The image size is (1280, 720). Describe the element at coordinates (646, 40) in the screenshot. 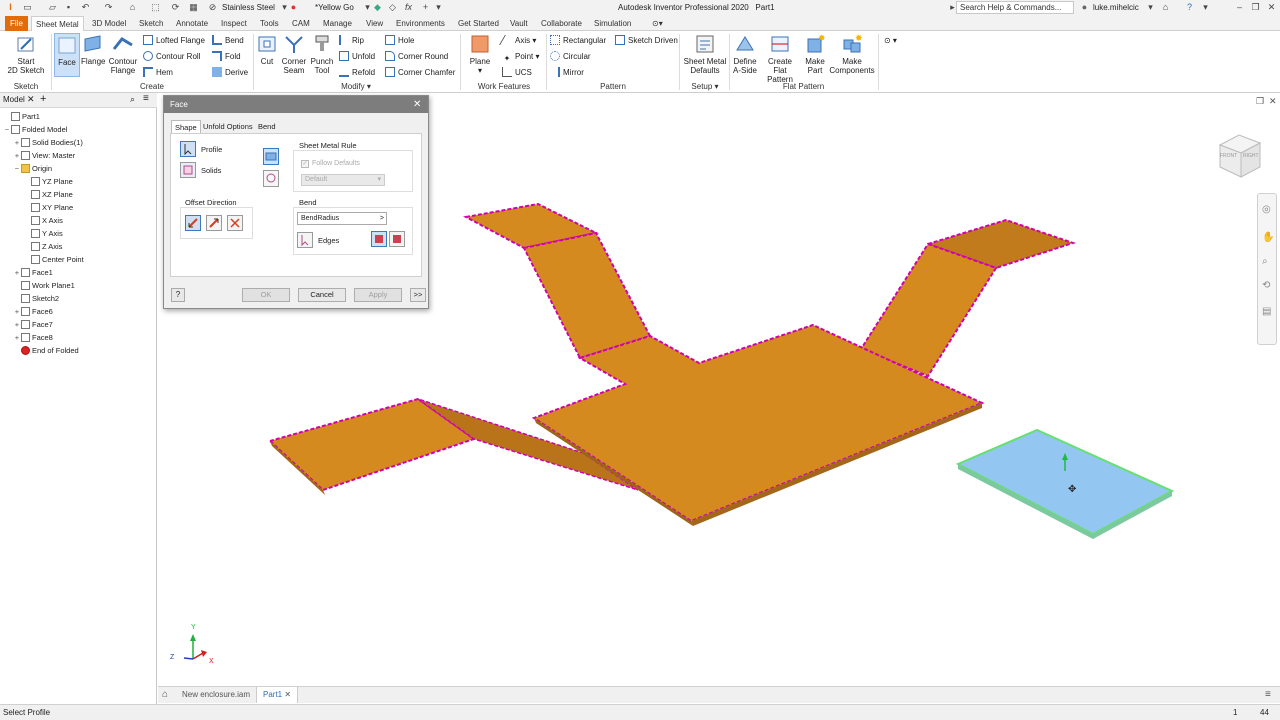

I see `sketch-driven-pattern-button: Sketch Driven` at that location.